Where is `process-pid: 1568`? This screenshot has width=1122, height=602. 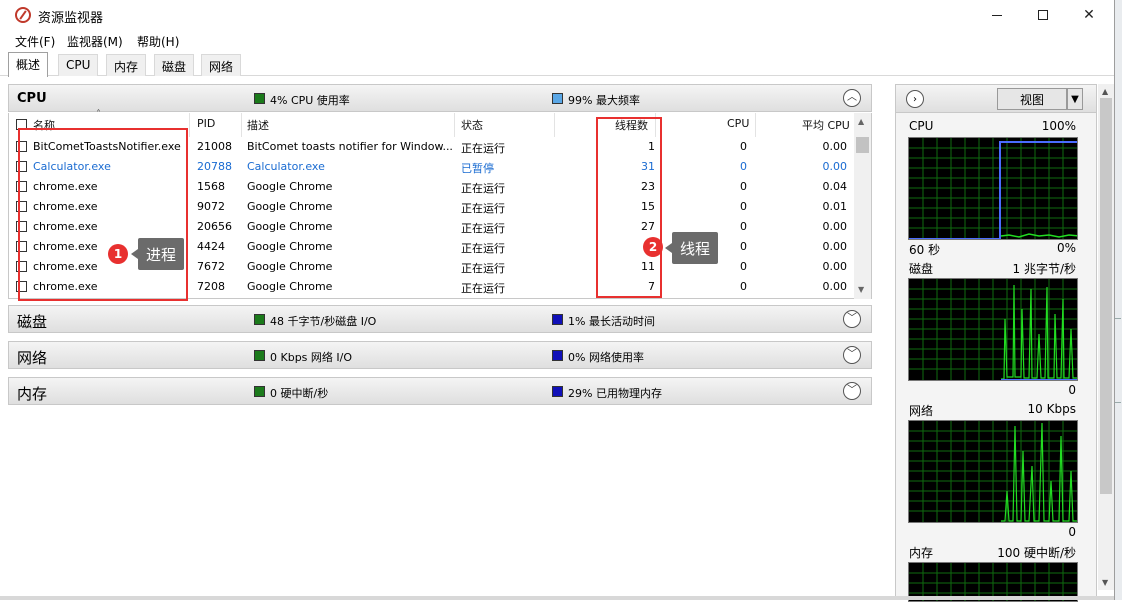
process-pid: 1568 is located at coordinates (211, 186).